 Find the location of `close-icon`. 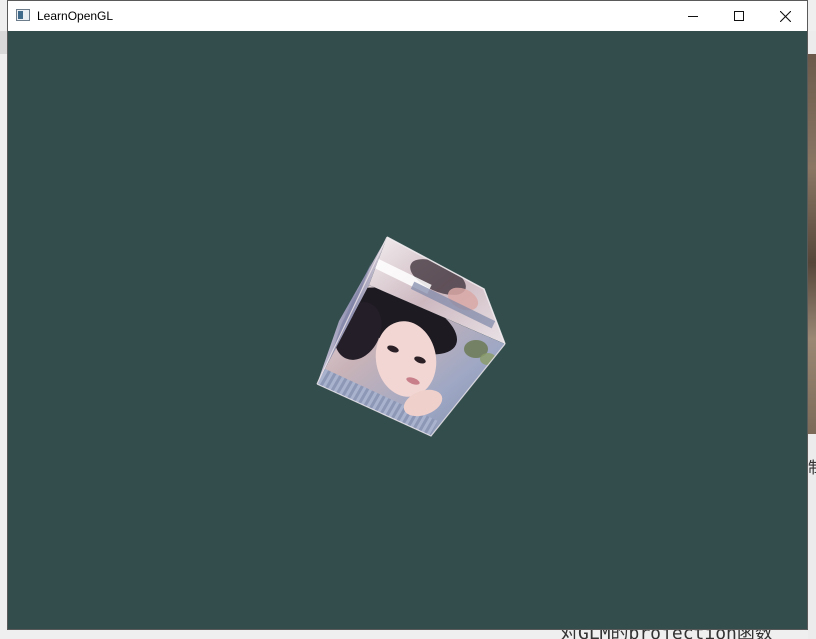

close-icon is located at coordinates (785, 16).